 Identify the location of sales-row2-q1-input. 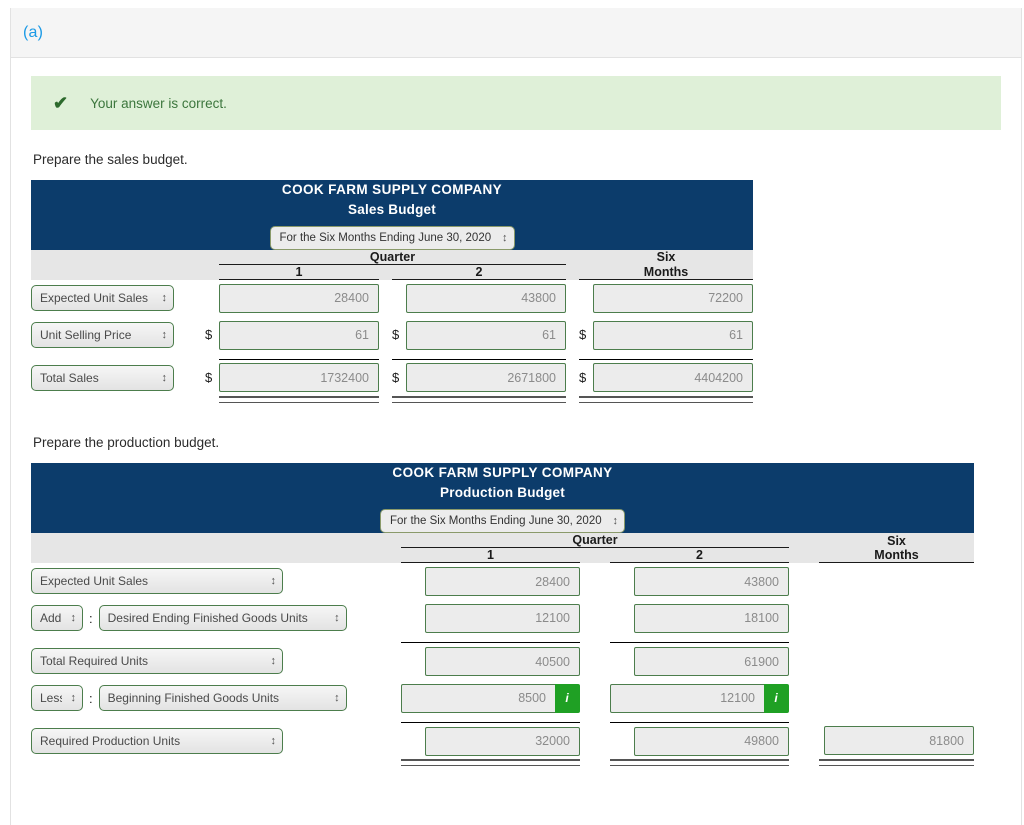
(299, 335).